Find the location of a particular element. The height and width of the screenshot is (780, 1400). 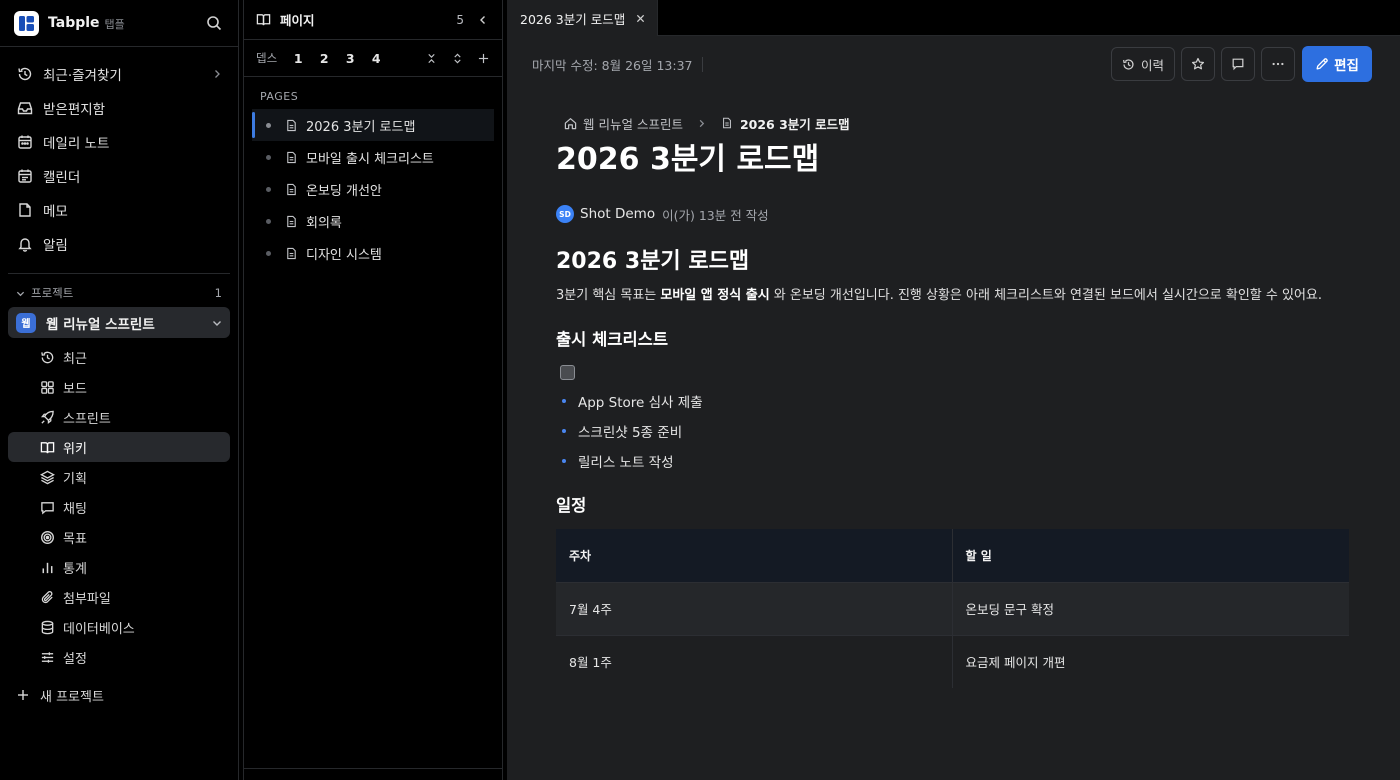

avatar: SD is located at coordinates (565, 214).